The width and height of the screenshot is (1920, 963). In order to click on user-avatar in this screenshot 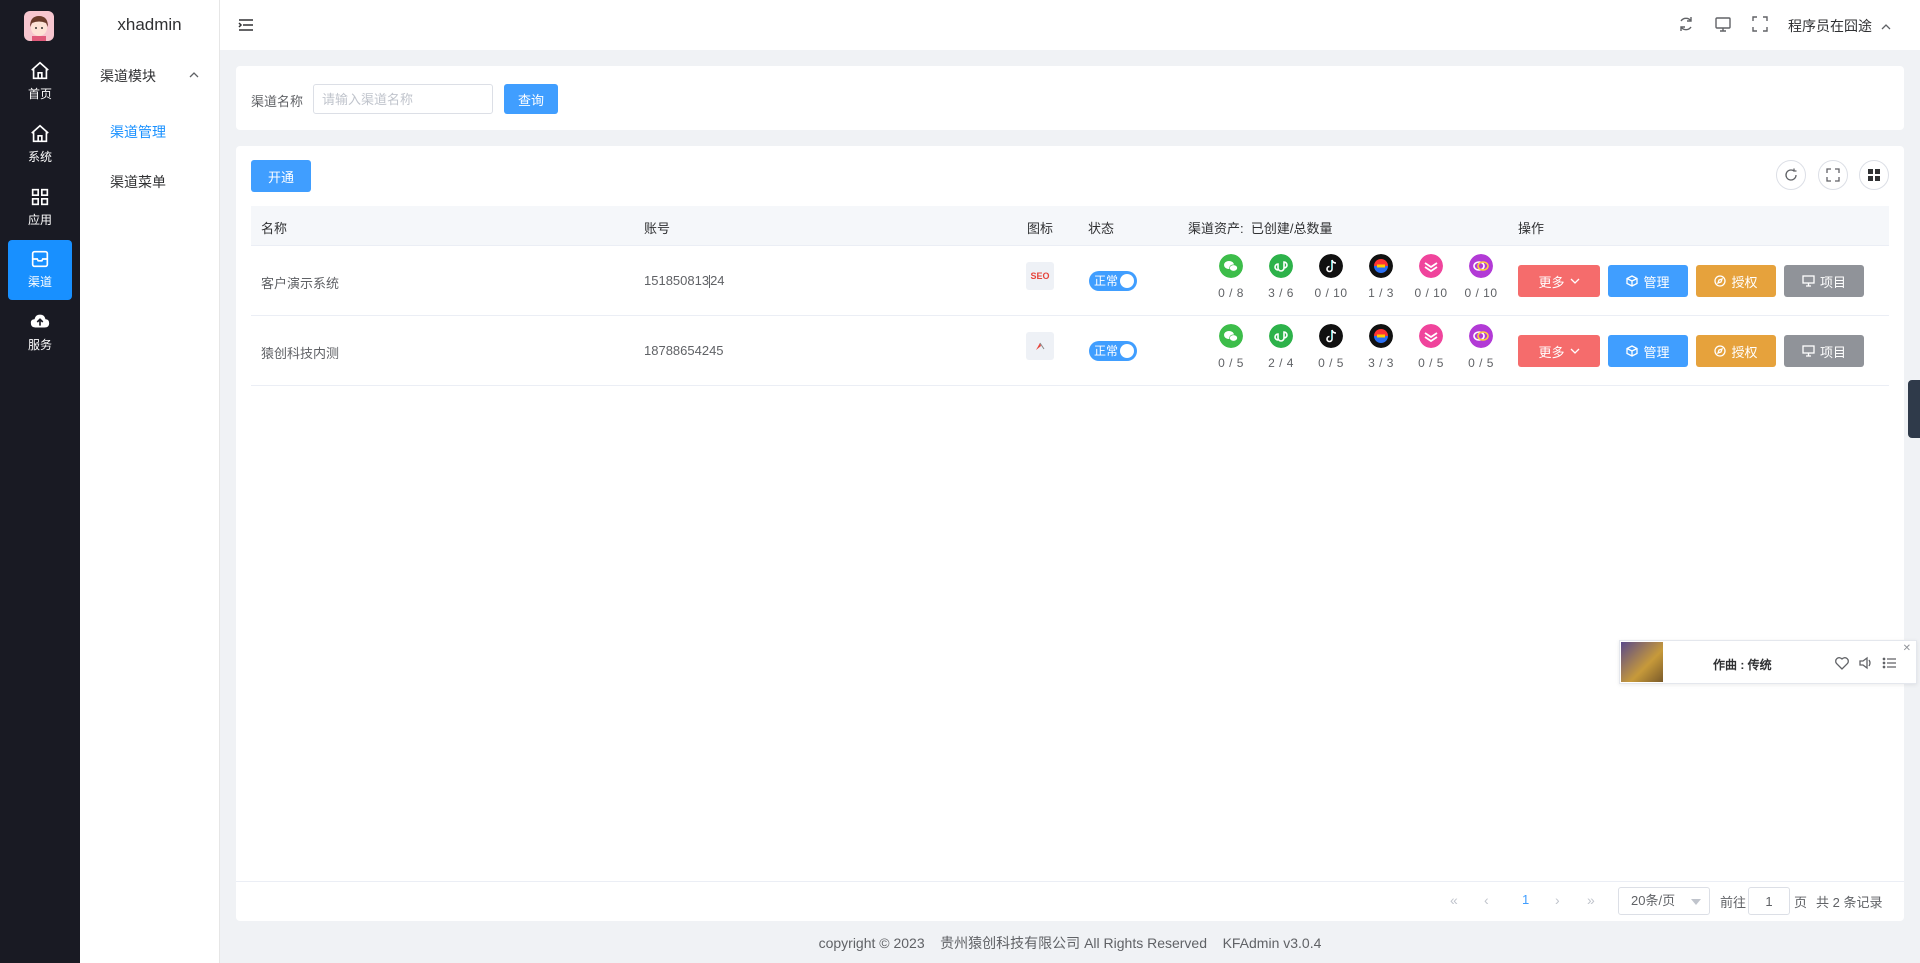, I will do `click(39, 26)`.